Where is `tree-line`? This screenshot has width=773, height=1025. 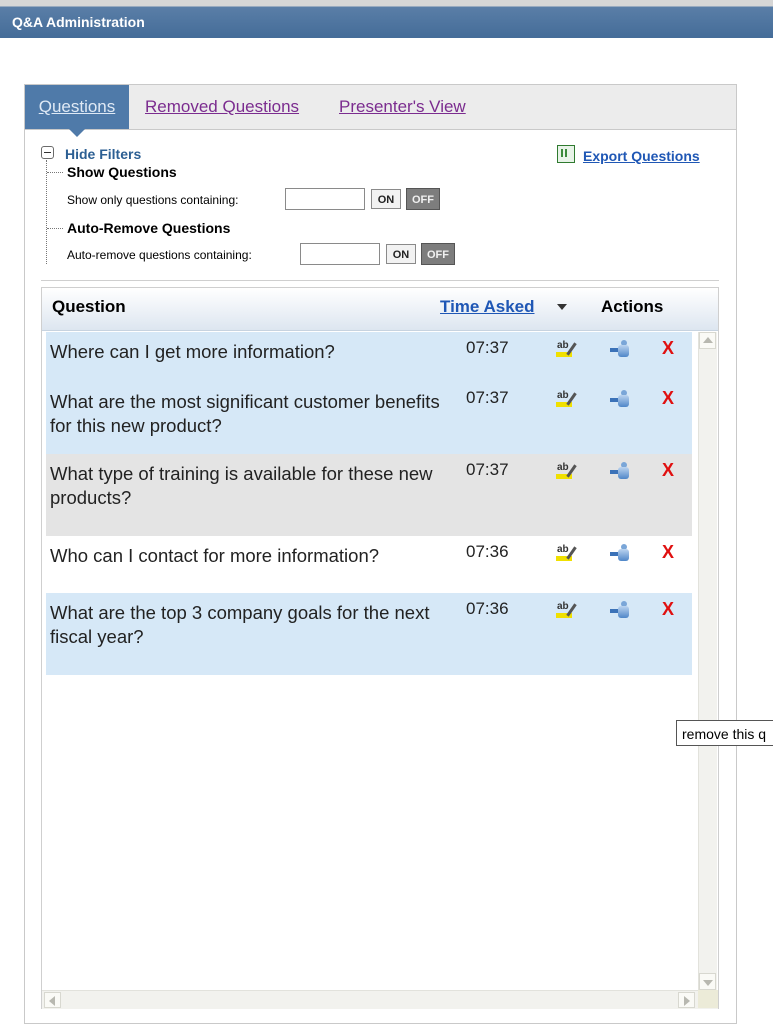
tree-line is located at coordinates (47, 212).